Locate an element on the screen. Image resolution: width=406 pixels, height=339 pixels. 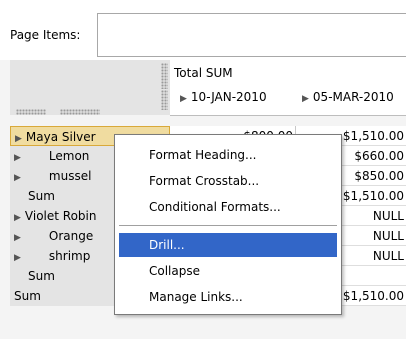
page-items-label: Page Items: is located at coordinates (45, 35).